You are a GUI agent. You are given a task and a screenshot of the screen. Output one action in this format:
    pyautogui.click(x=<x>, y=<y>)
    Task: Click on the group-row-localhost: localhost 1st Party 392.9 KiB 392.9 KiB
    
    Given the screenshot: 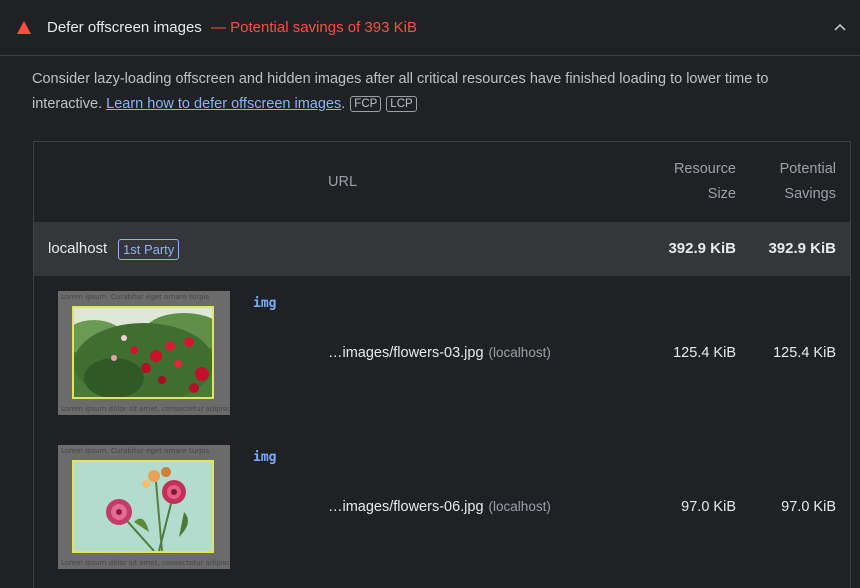 What is the action you would take?
    pyautogui.click(x=442, y=249)
    